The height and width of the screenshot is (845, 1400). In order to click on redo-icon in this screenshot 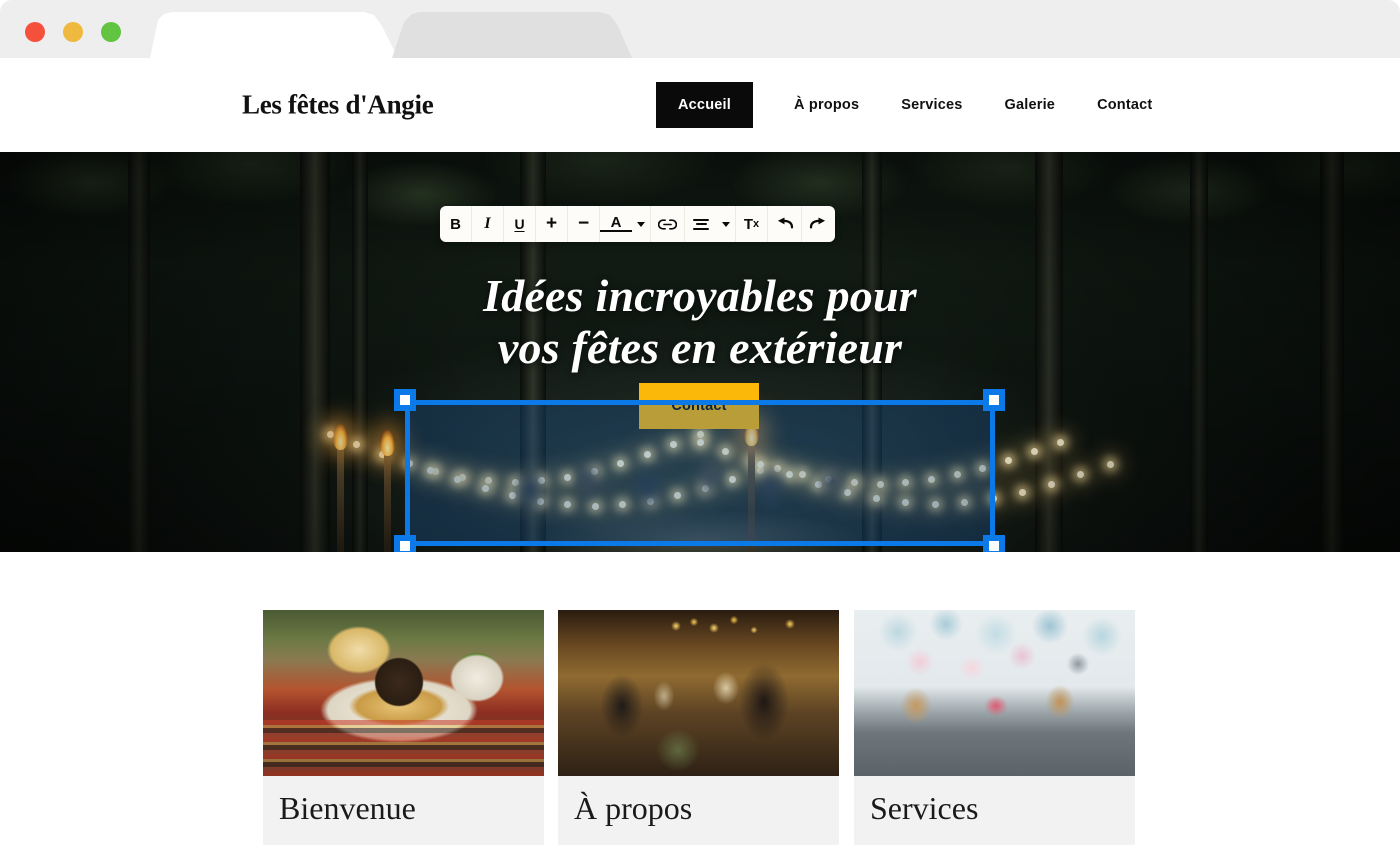, I will do `click(817, 222)`.